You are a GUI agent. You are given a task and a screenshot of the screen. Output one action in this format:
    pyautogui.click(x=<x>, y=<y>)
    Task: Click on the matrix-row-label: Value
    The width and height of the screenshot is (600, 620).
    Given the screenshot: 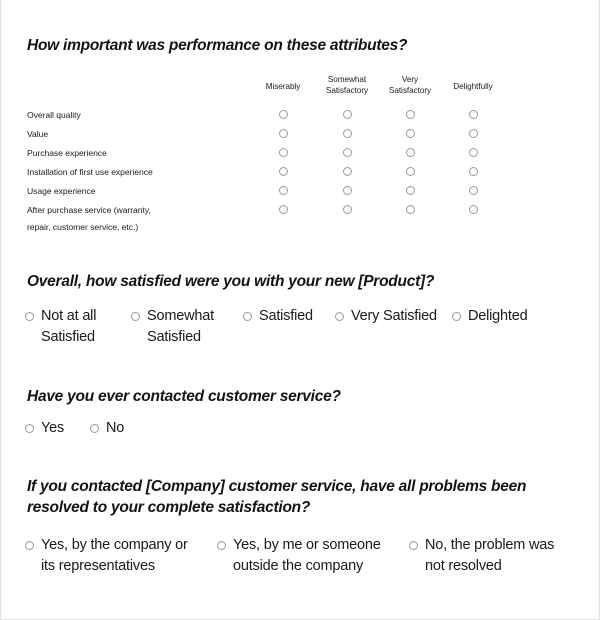 What is the action you would take?
    pyautogui.click(x=37, y=134)
    